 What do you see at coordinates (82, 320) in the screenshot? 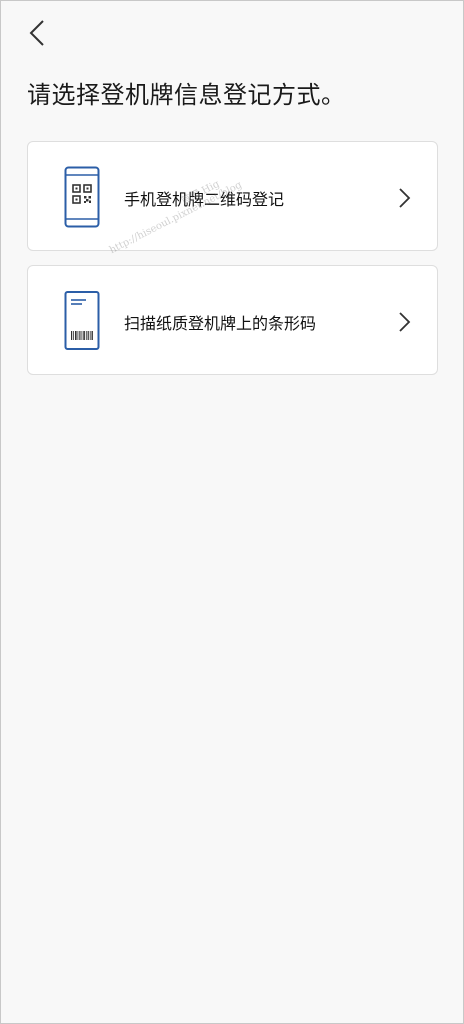
I see `paper-boarding-pass-barcode-icon` at bounding box center [82, 320].